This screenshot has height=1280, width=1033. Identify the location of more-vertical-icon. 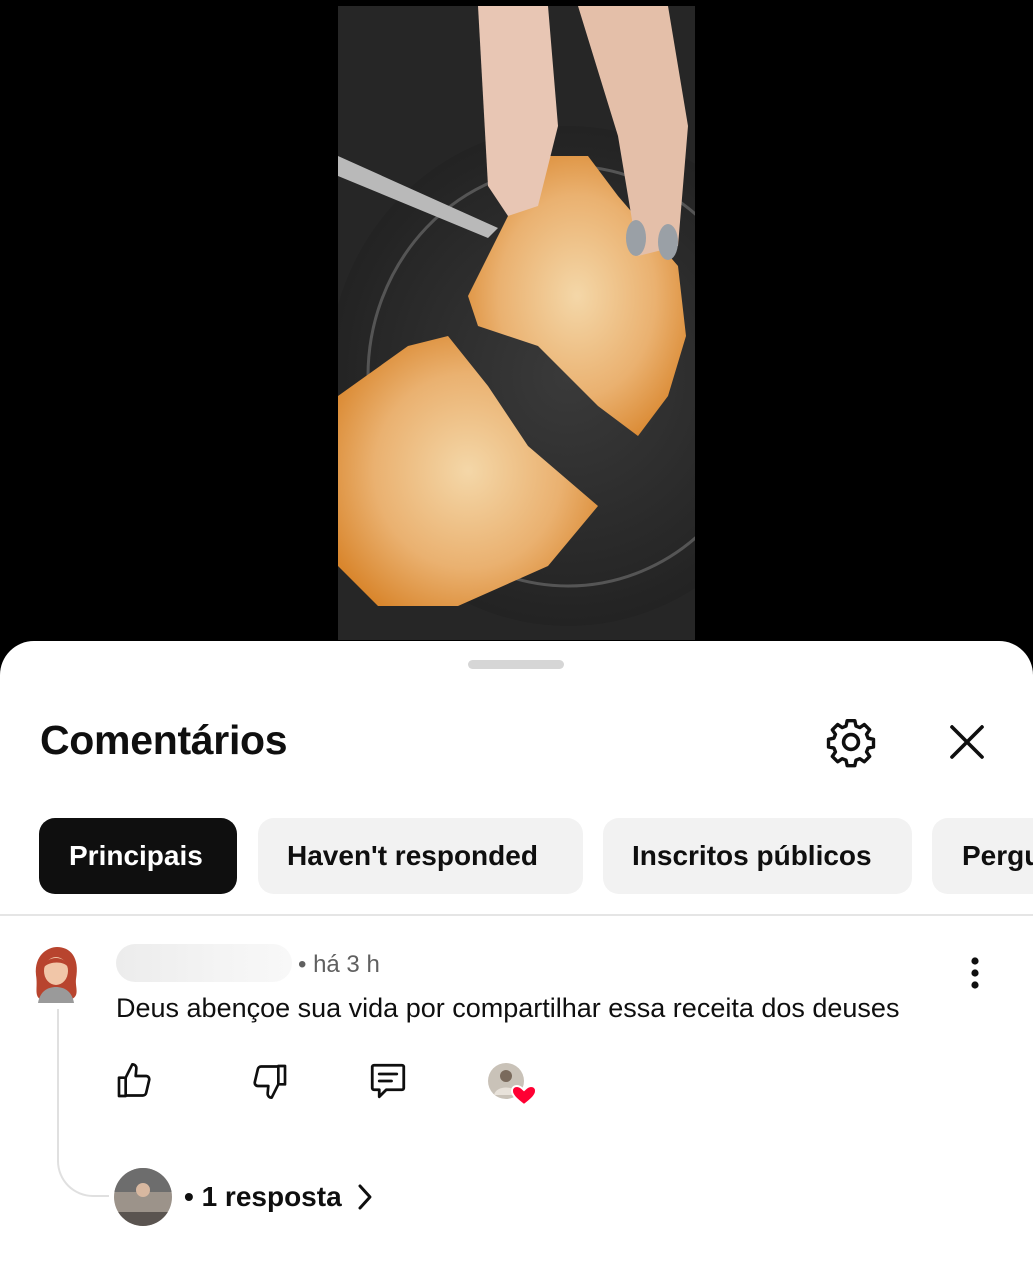
(975, 973).